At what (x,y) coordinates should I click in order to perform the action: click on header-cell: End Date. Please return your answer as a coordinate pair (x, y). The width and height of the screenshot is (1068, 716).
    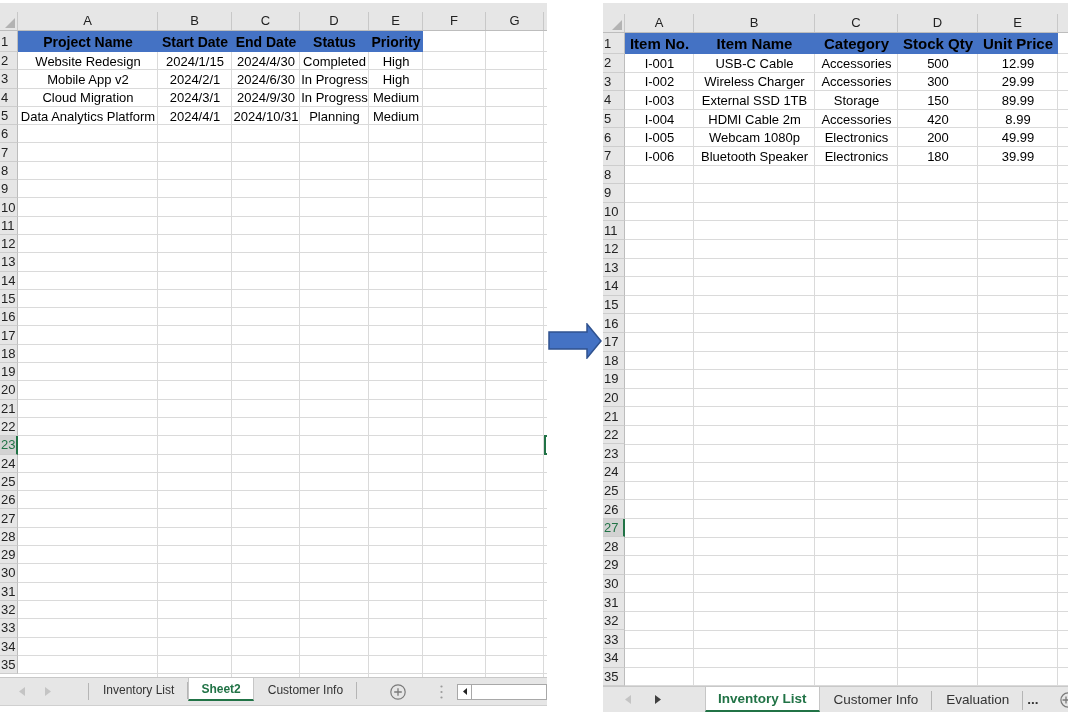
    Looking at the image, I should click on (266, 41).